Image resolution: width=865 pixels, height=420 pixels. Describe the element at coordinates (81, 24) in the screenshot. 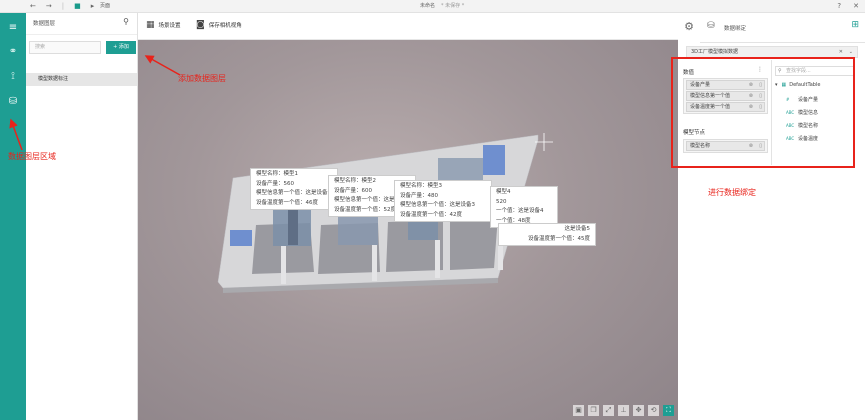

I see `data-layer-header: 数据图层 ⚲` at that location.